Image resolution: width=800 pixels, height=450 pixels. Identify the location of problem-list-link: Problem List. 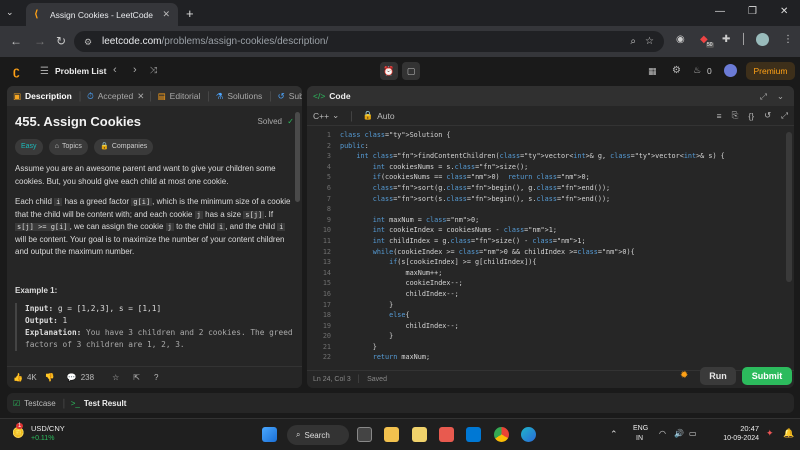
(80, 71).